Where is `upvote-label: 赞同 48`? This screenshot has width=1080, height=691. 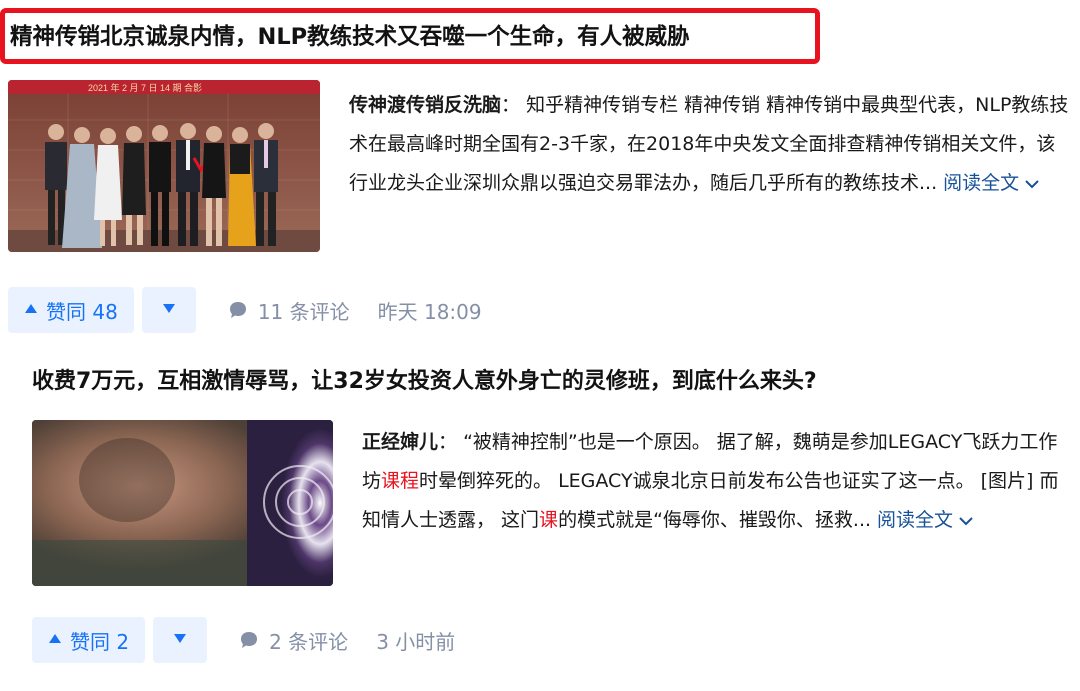
upvote-label: 赞同 48 is located at coordinates (82, 311).